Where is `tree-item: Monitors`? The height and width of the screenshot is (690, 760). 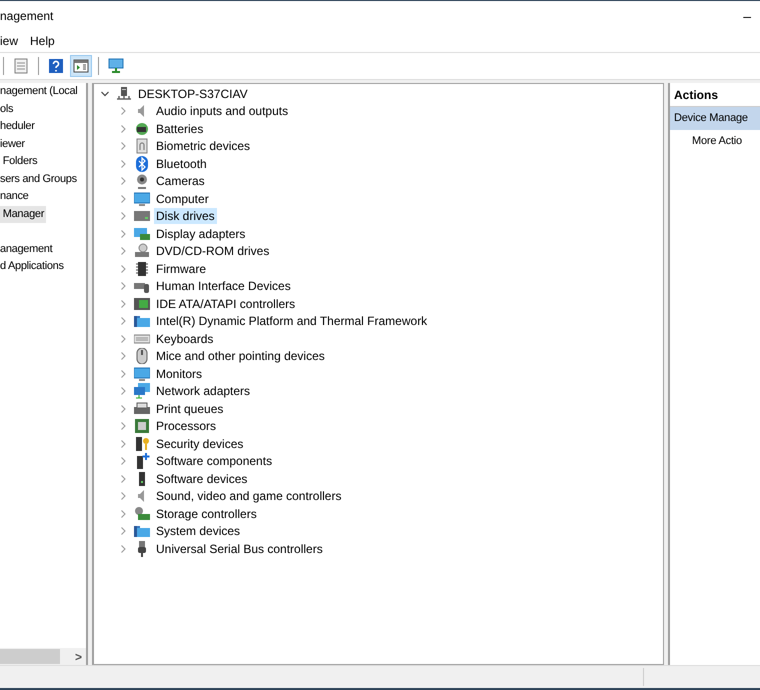 tree-item: Monitors is located at coordinates (179, 374).